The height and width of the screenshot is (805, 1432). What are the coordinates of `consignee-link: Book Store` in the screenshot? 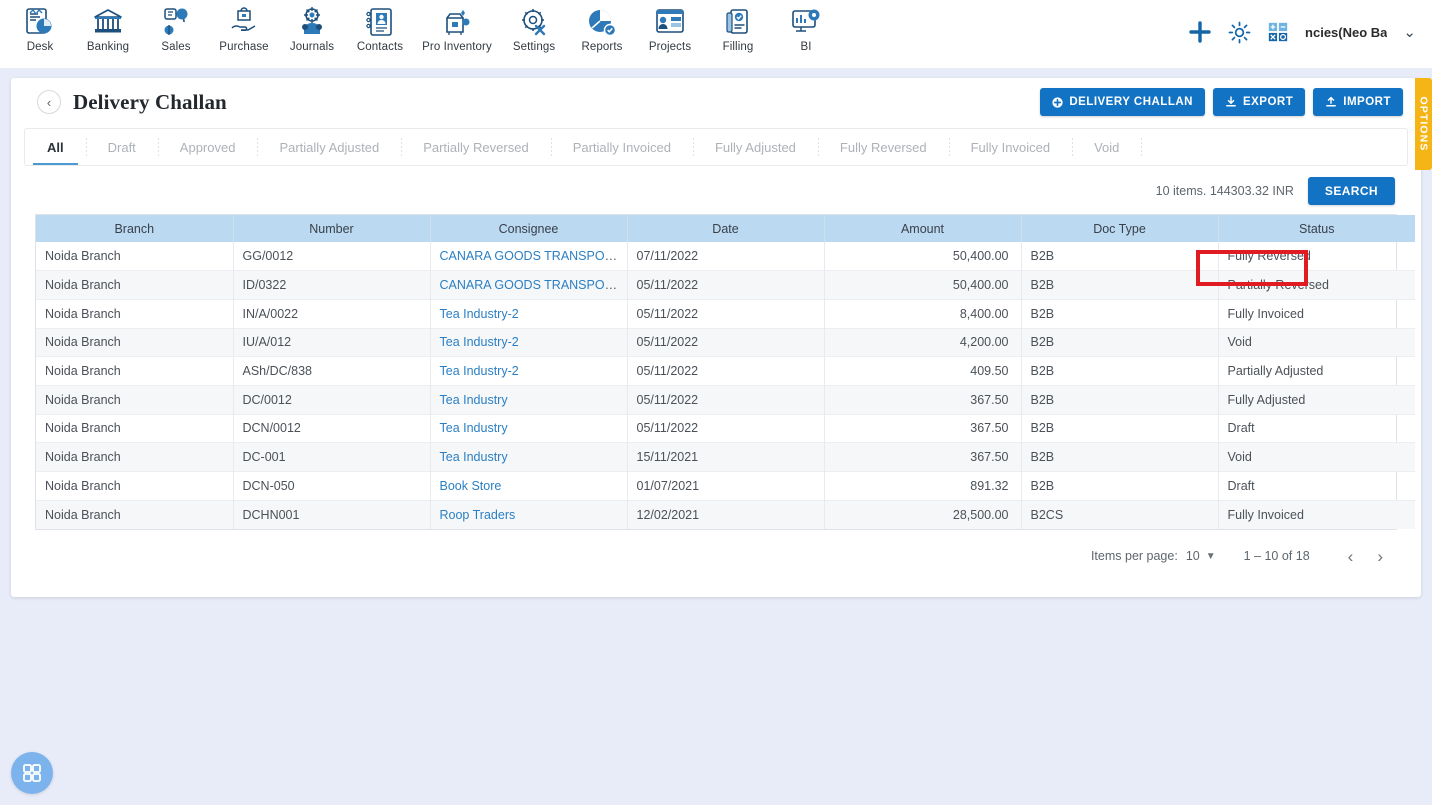 It's located at (471, 486).